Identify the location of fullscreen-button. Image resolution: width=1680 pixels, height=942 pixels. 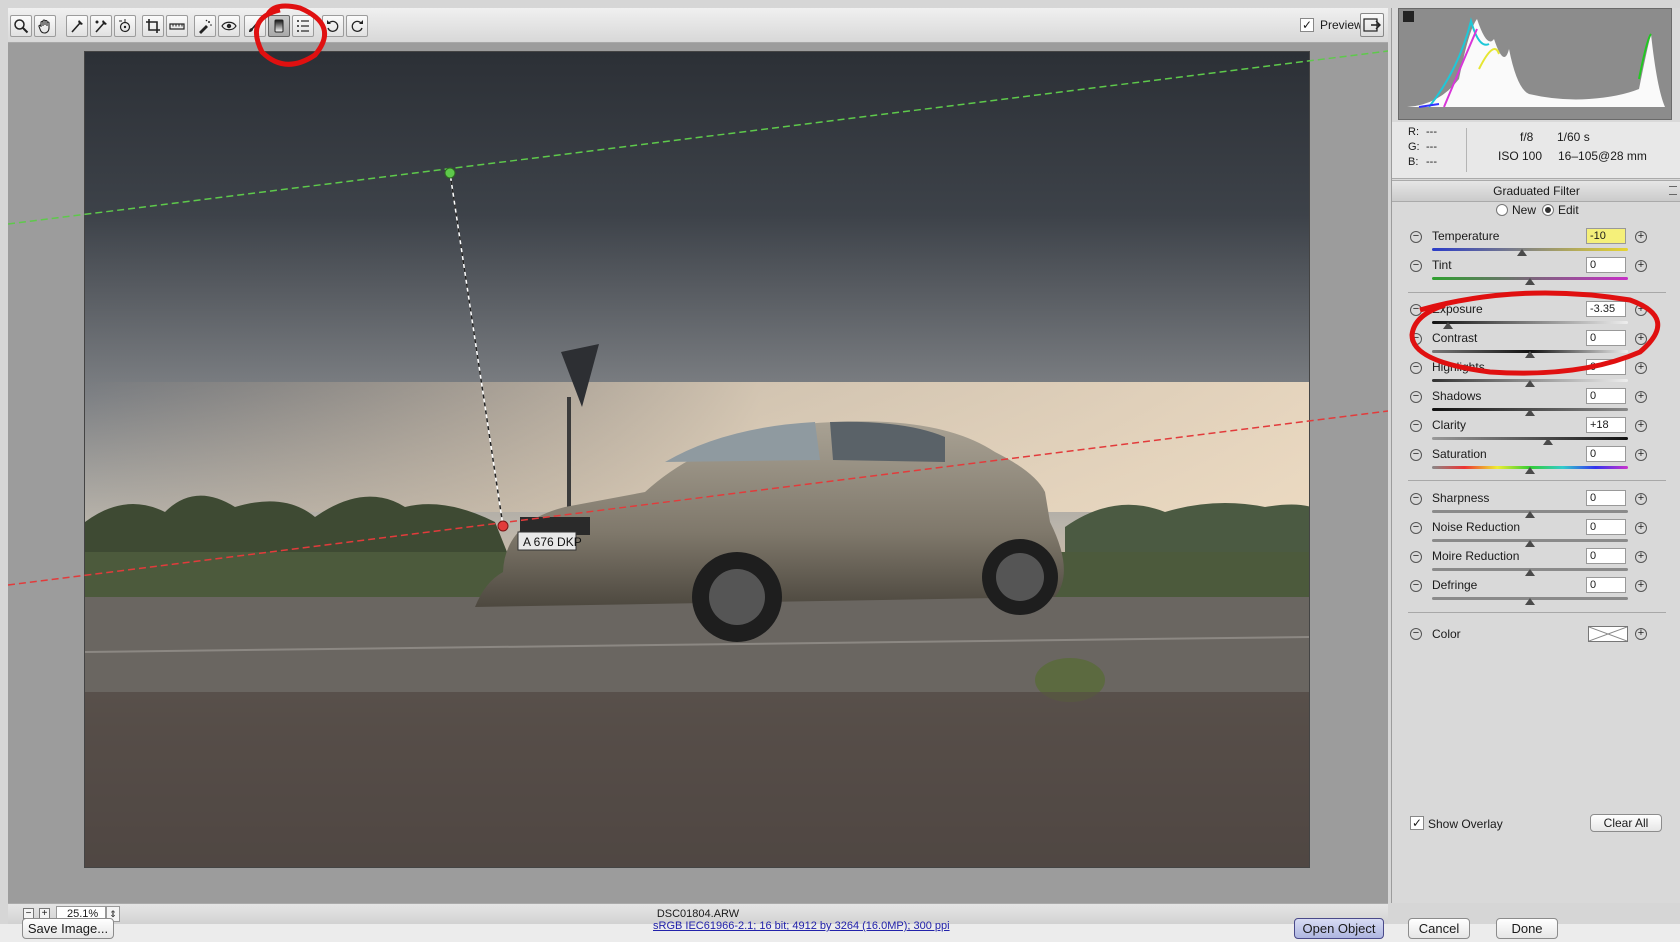
(1372, 25).